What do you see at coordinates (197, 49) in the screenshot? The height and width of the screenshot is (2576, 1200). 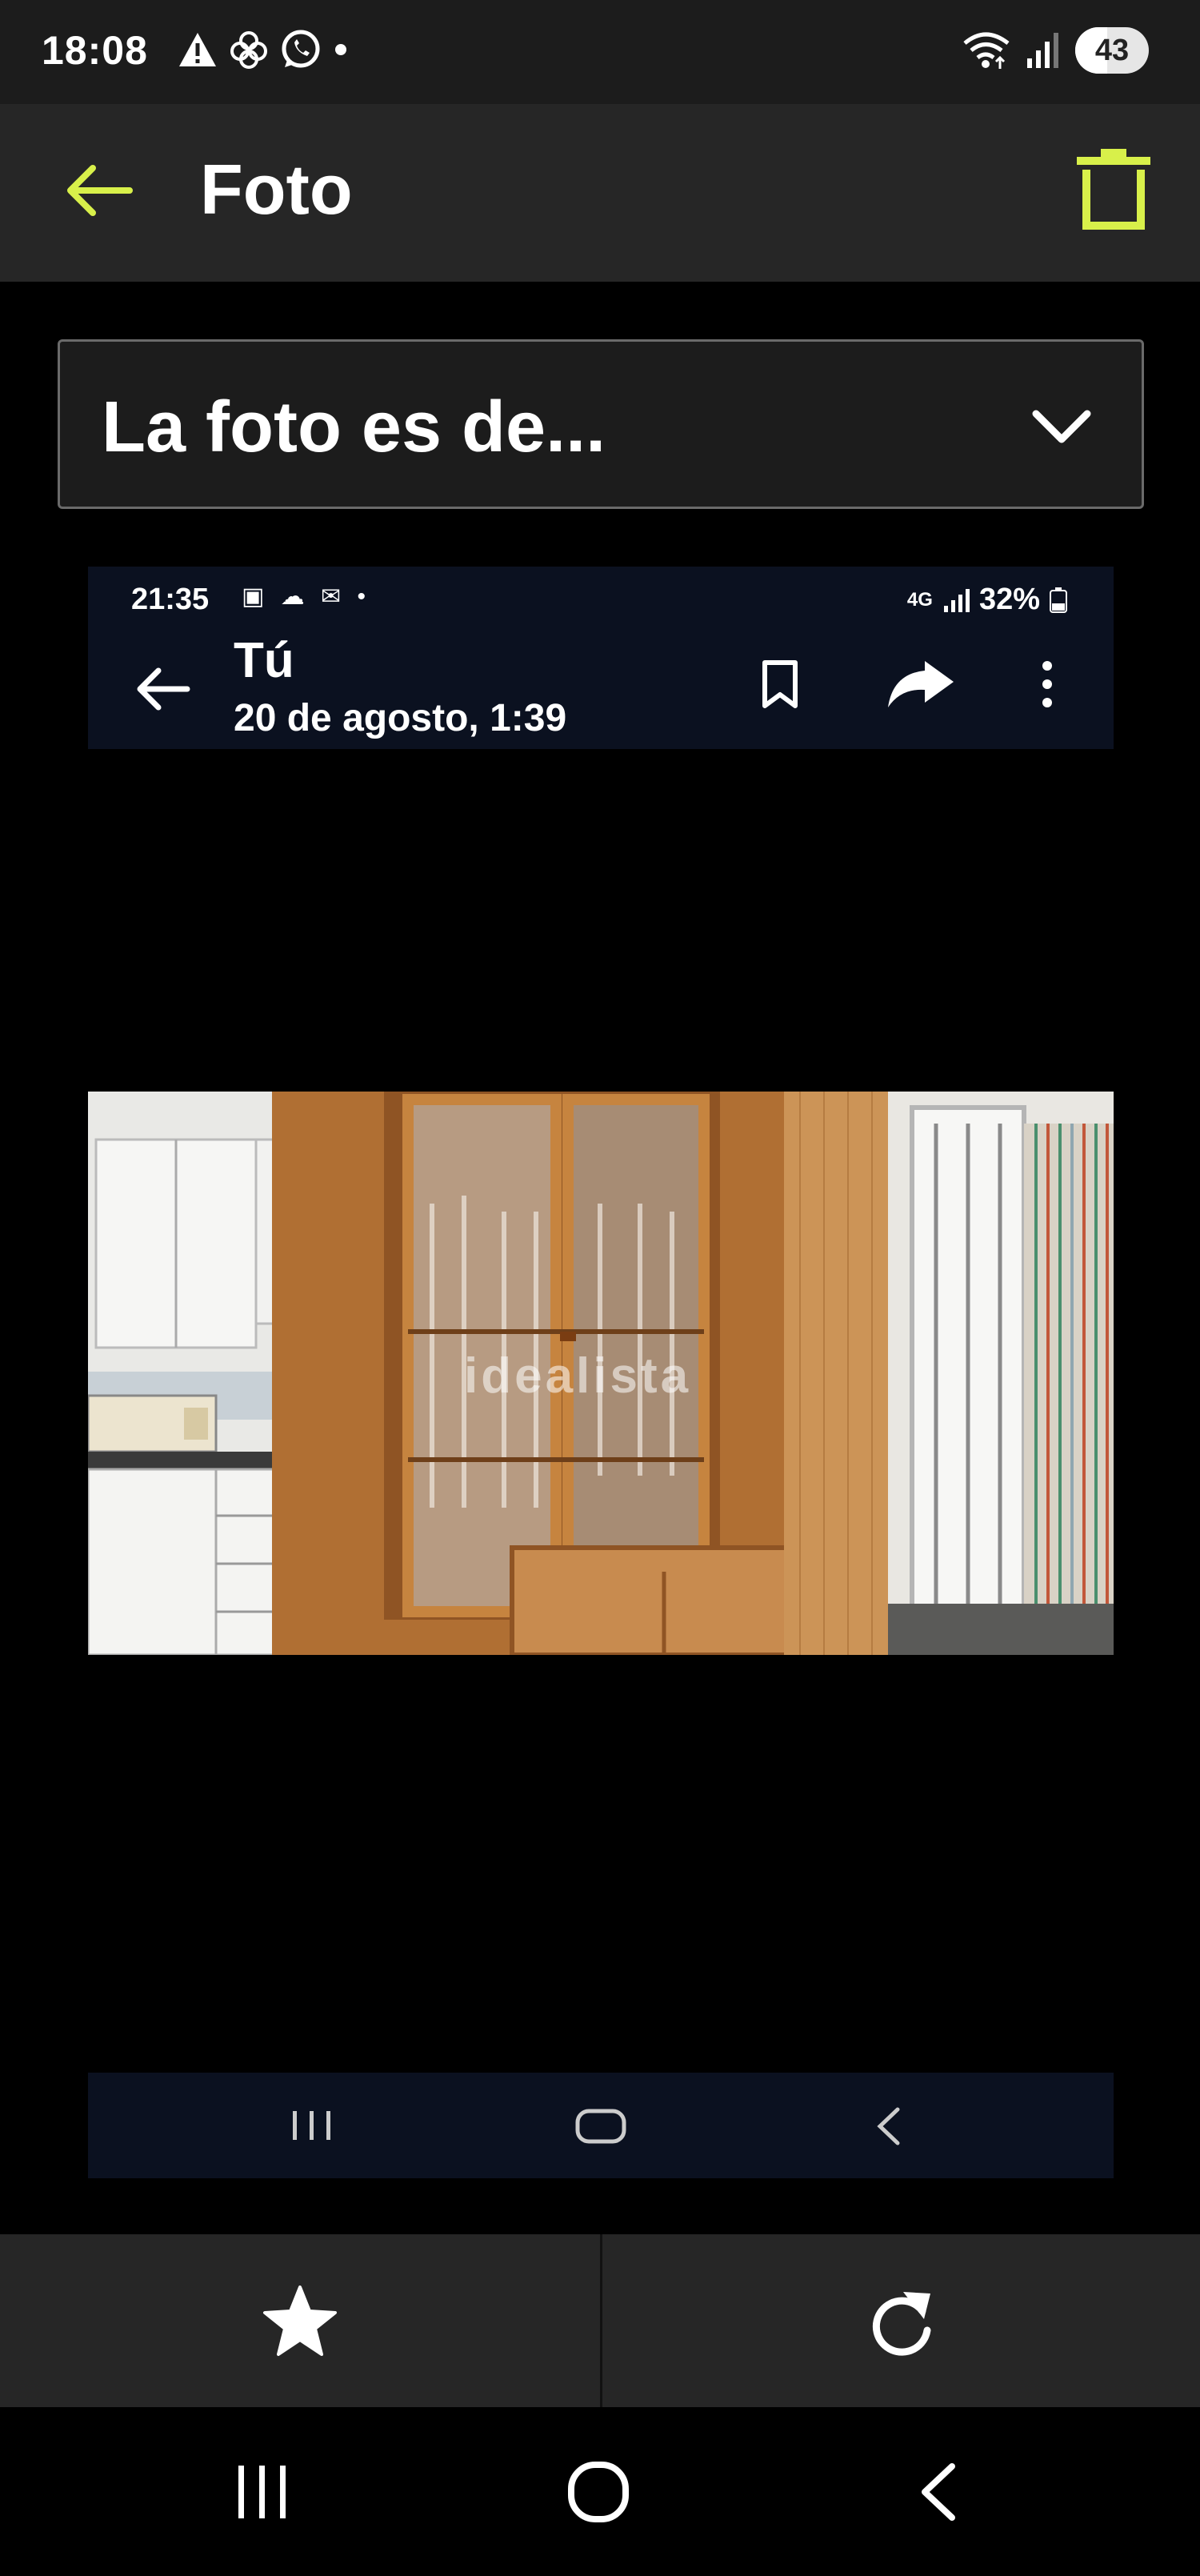 I see `warning-icon` at bounding box center [197, 49].